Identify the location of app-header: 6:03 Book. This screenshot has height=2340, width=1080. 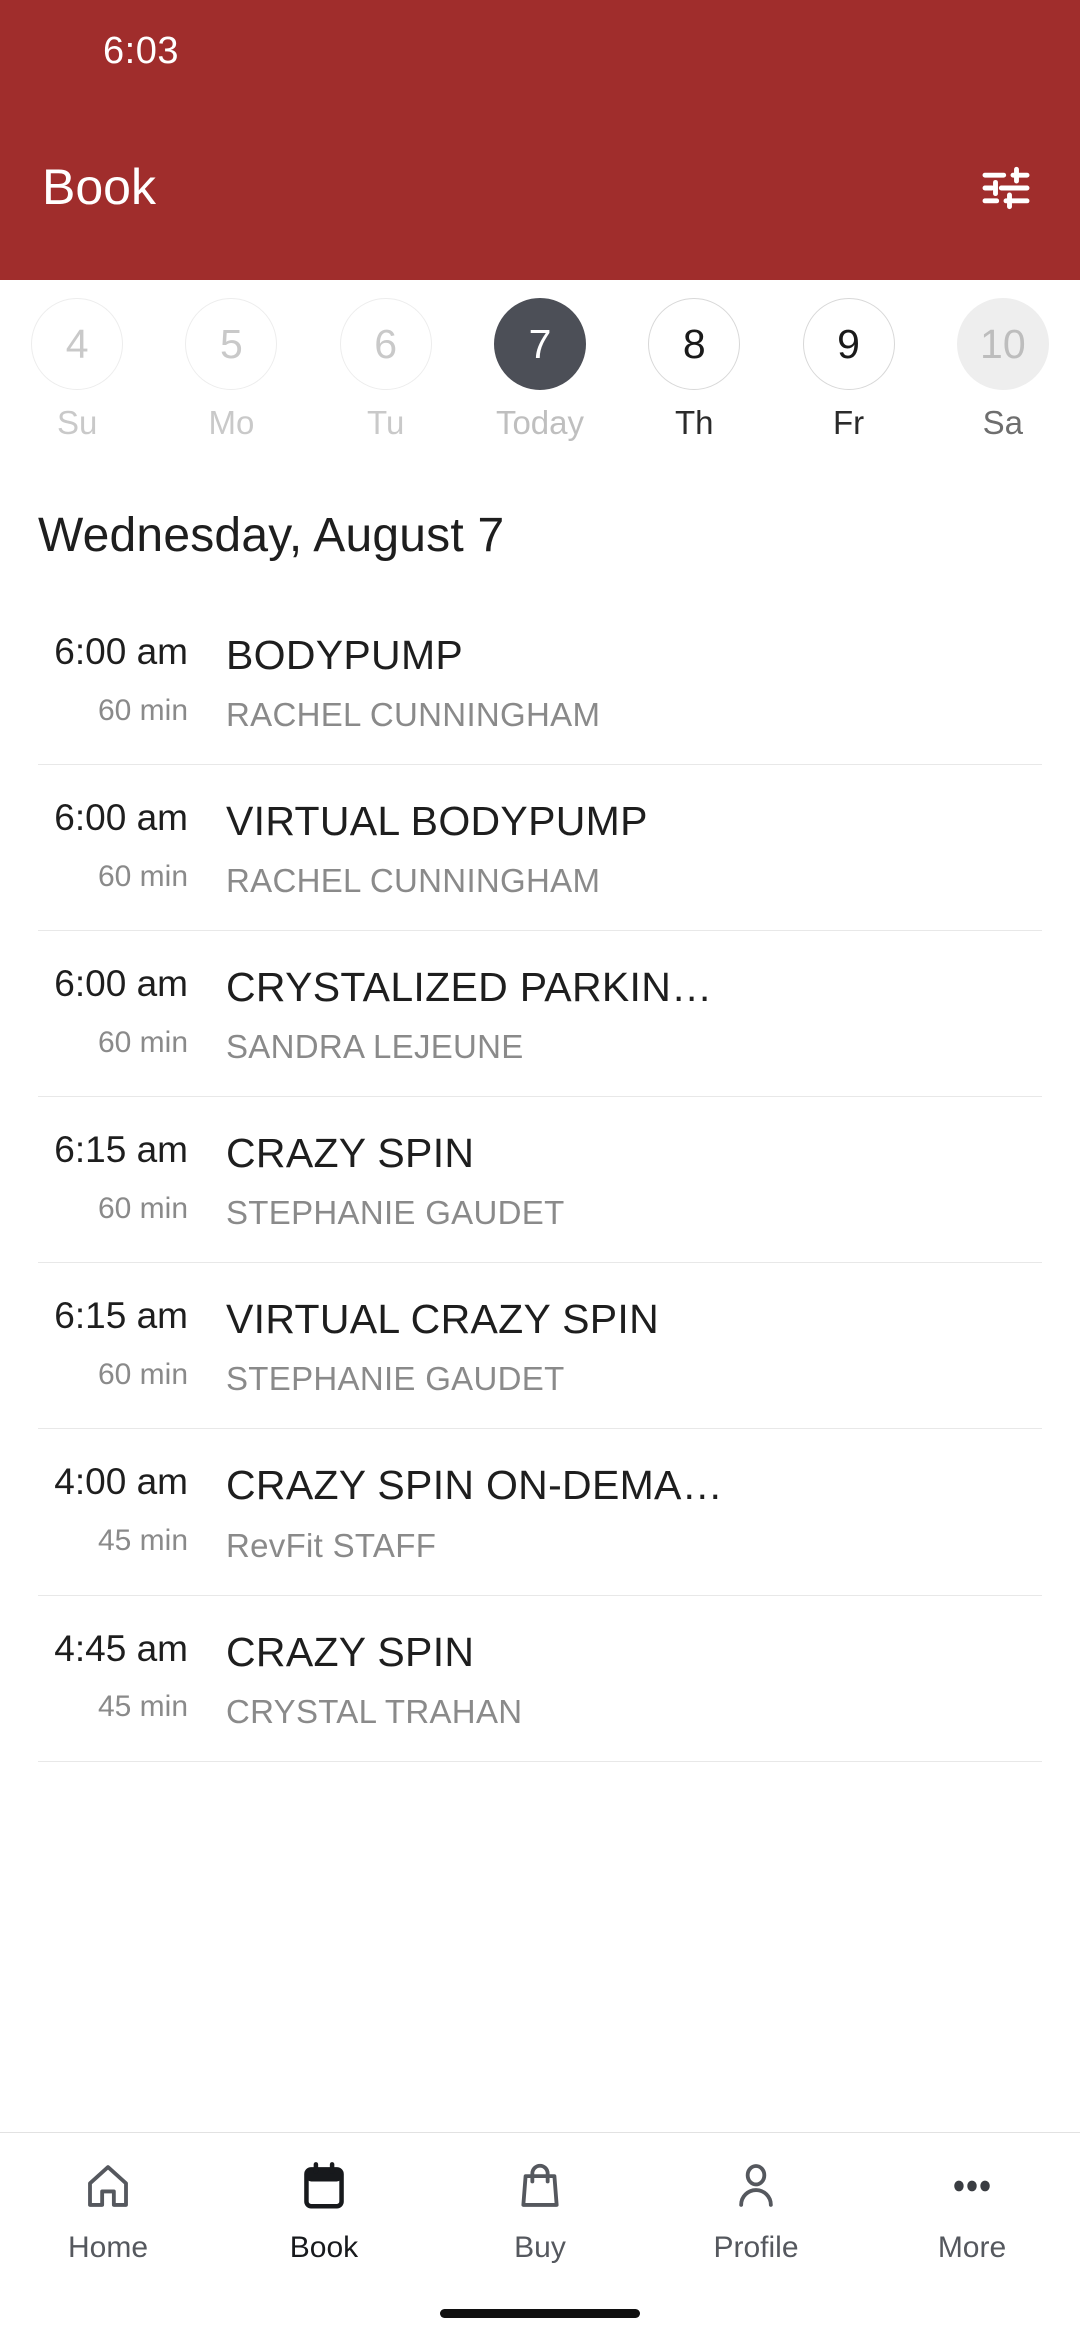
(540, 140).